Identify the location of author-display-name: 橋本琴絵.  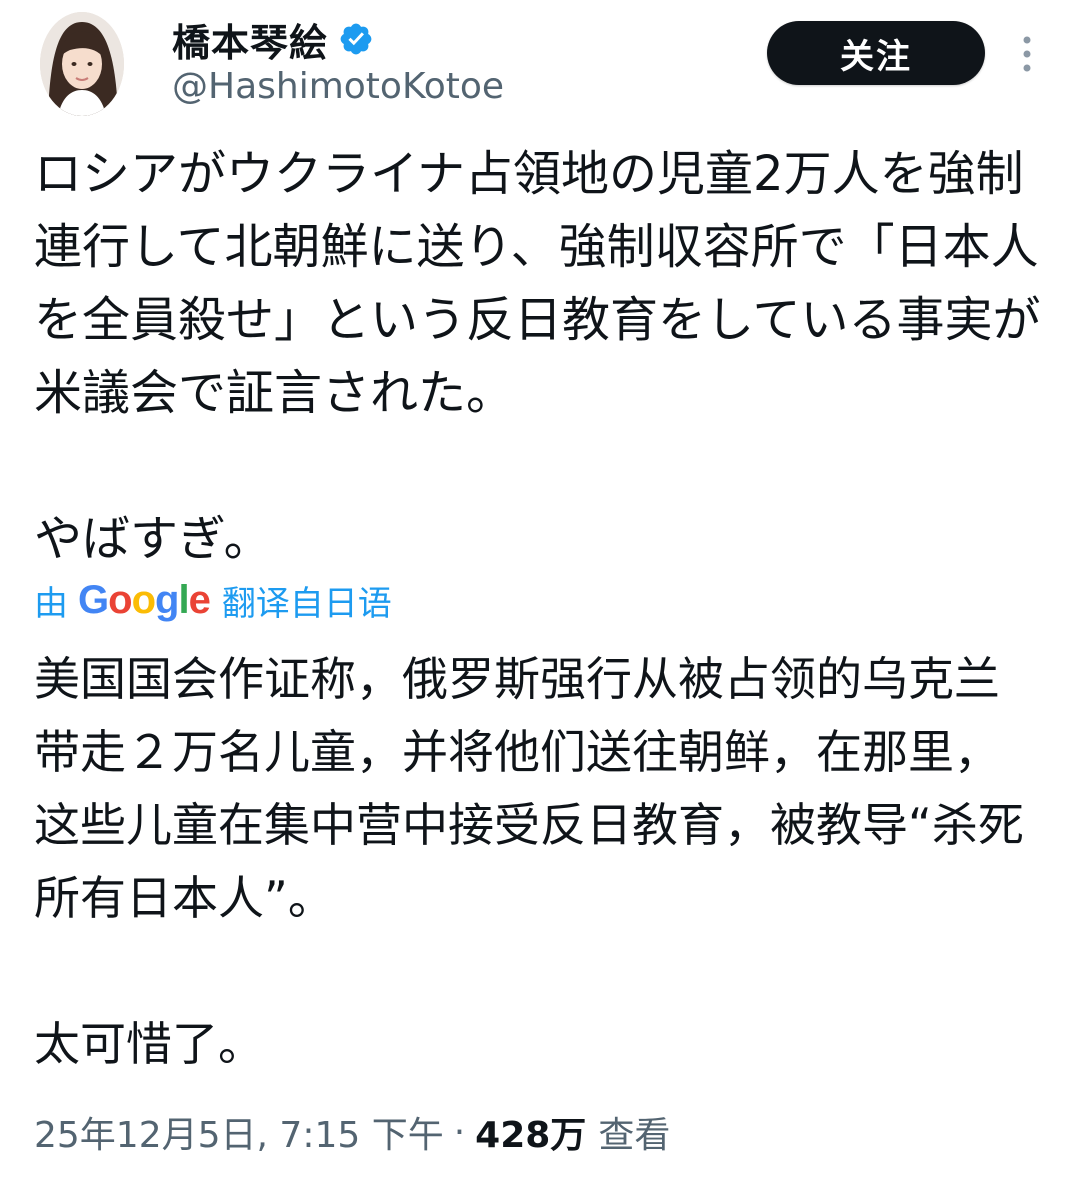
(250, 39).